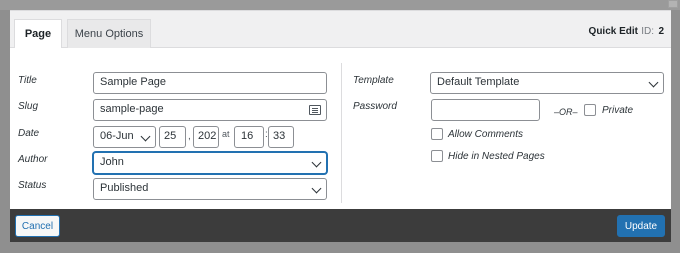  What do you see at coordinates (315, 110) in the screenshot?
I see `slug-icon` at bounding box center [315, 110].